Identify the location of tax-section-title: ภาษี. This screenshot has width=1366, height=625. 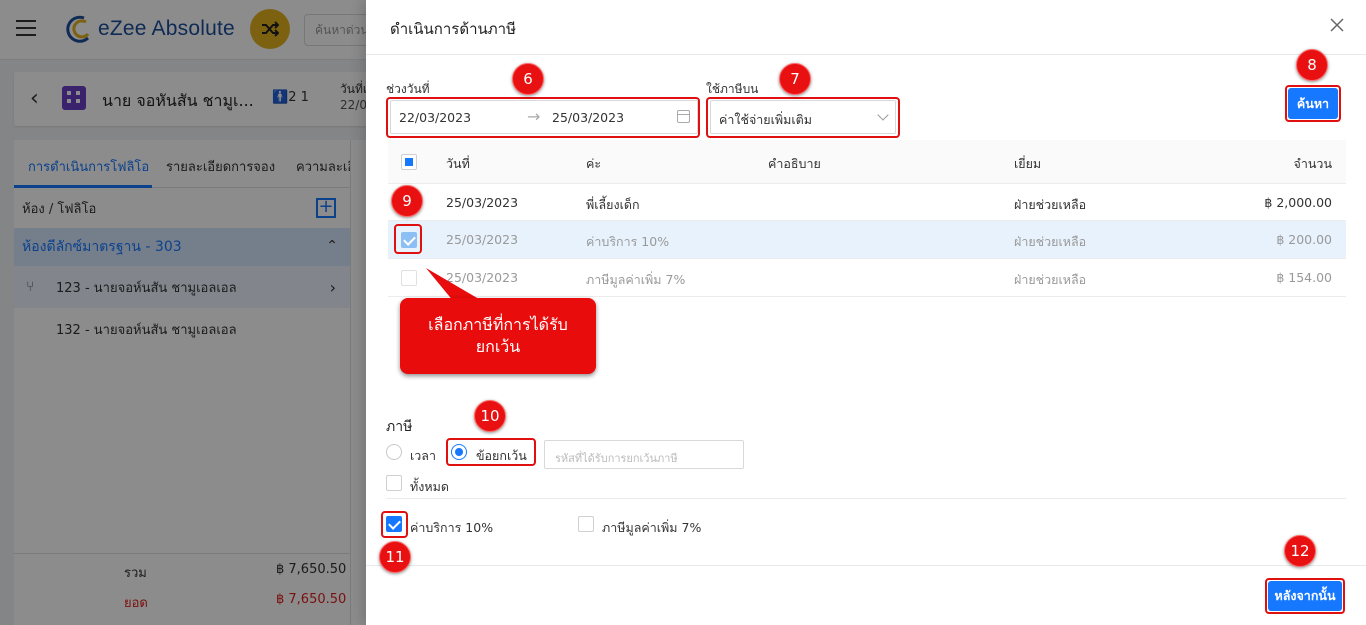
(399, 427).